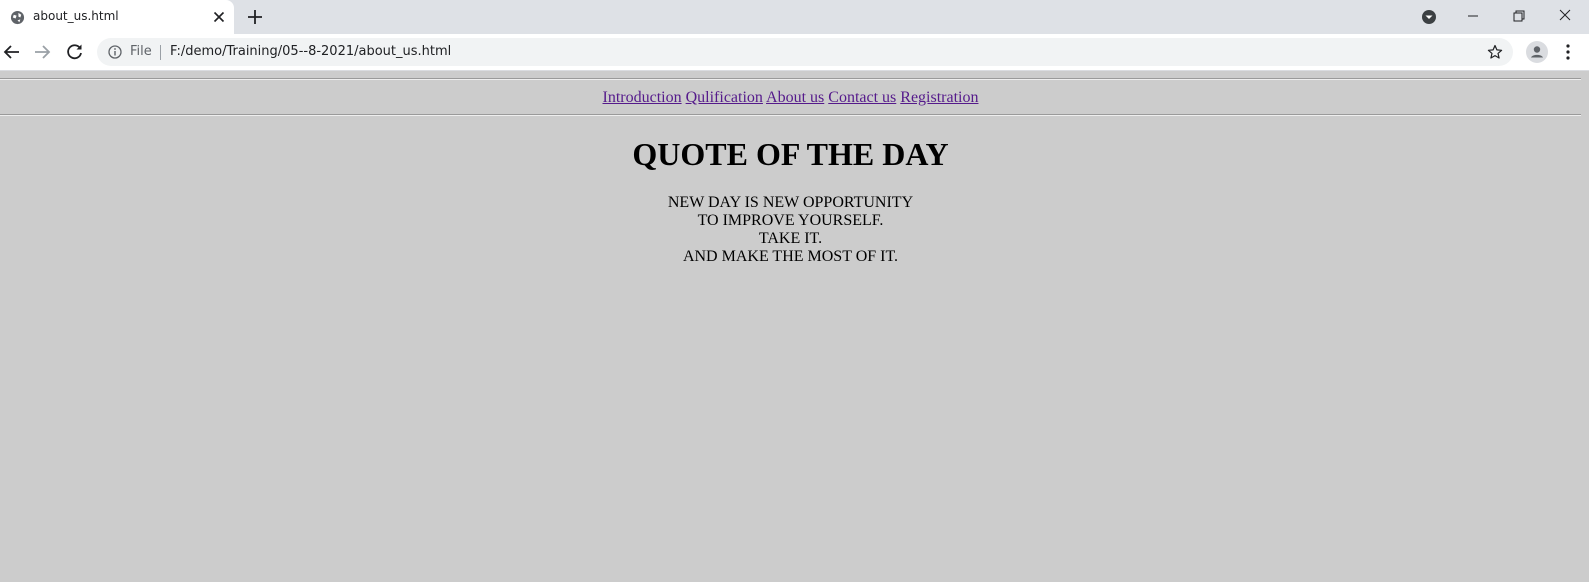 This screenshot has height=582, width=1589. I want to click on nav-link-registration: Registration, so click(939, 97).